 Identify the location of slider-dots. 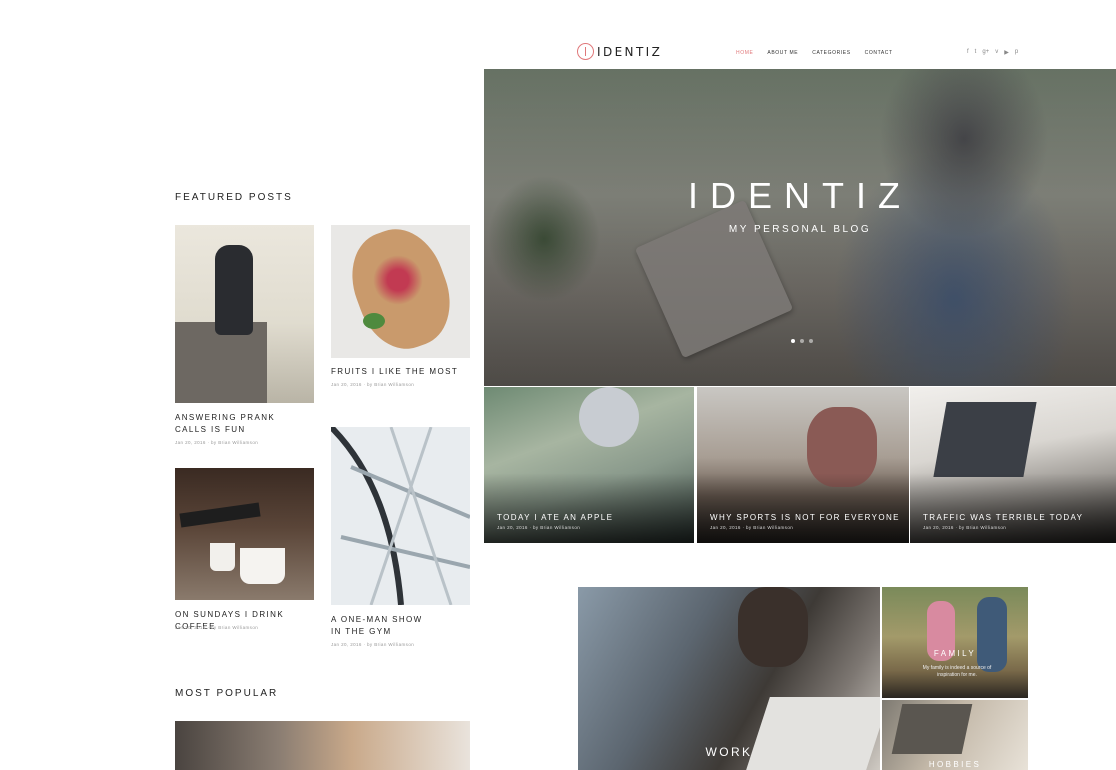
(802, 341).